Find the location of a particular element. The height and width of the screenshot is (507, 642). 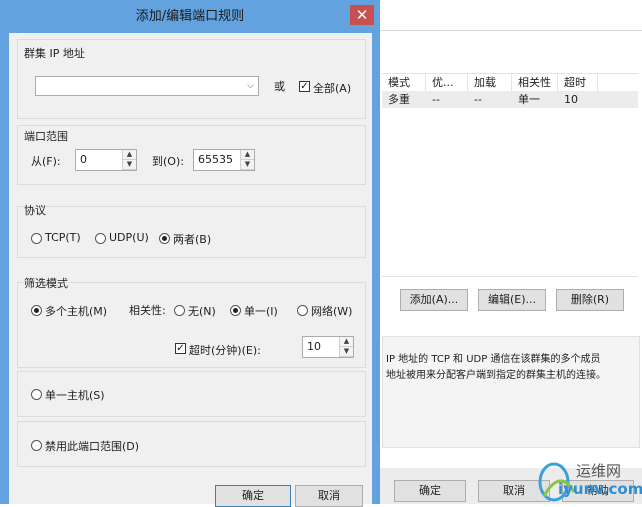

close-icon: ✕ is located at coordinates (362, 15).